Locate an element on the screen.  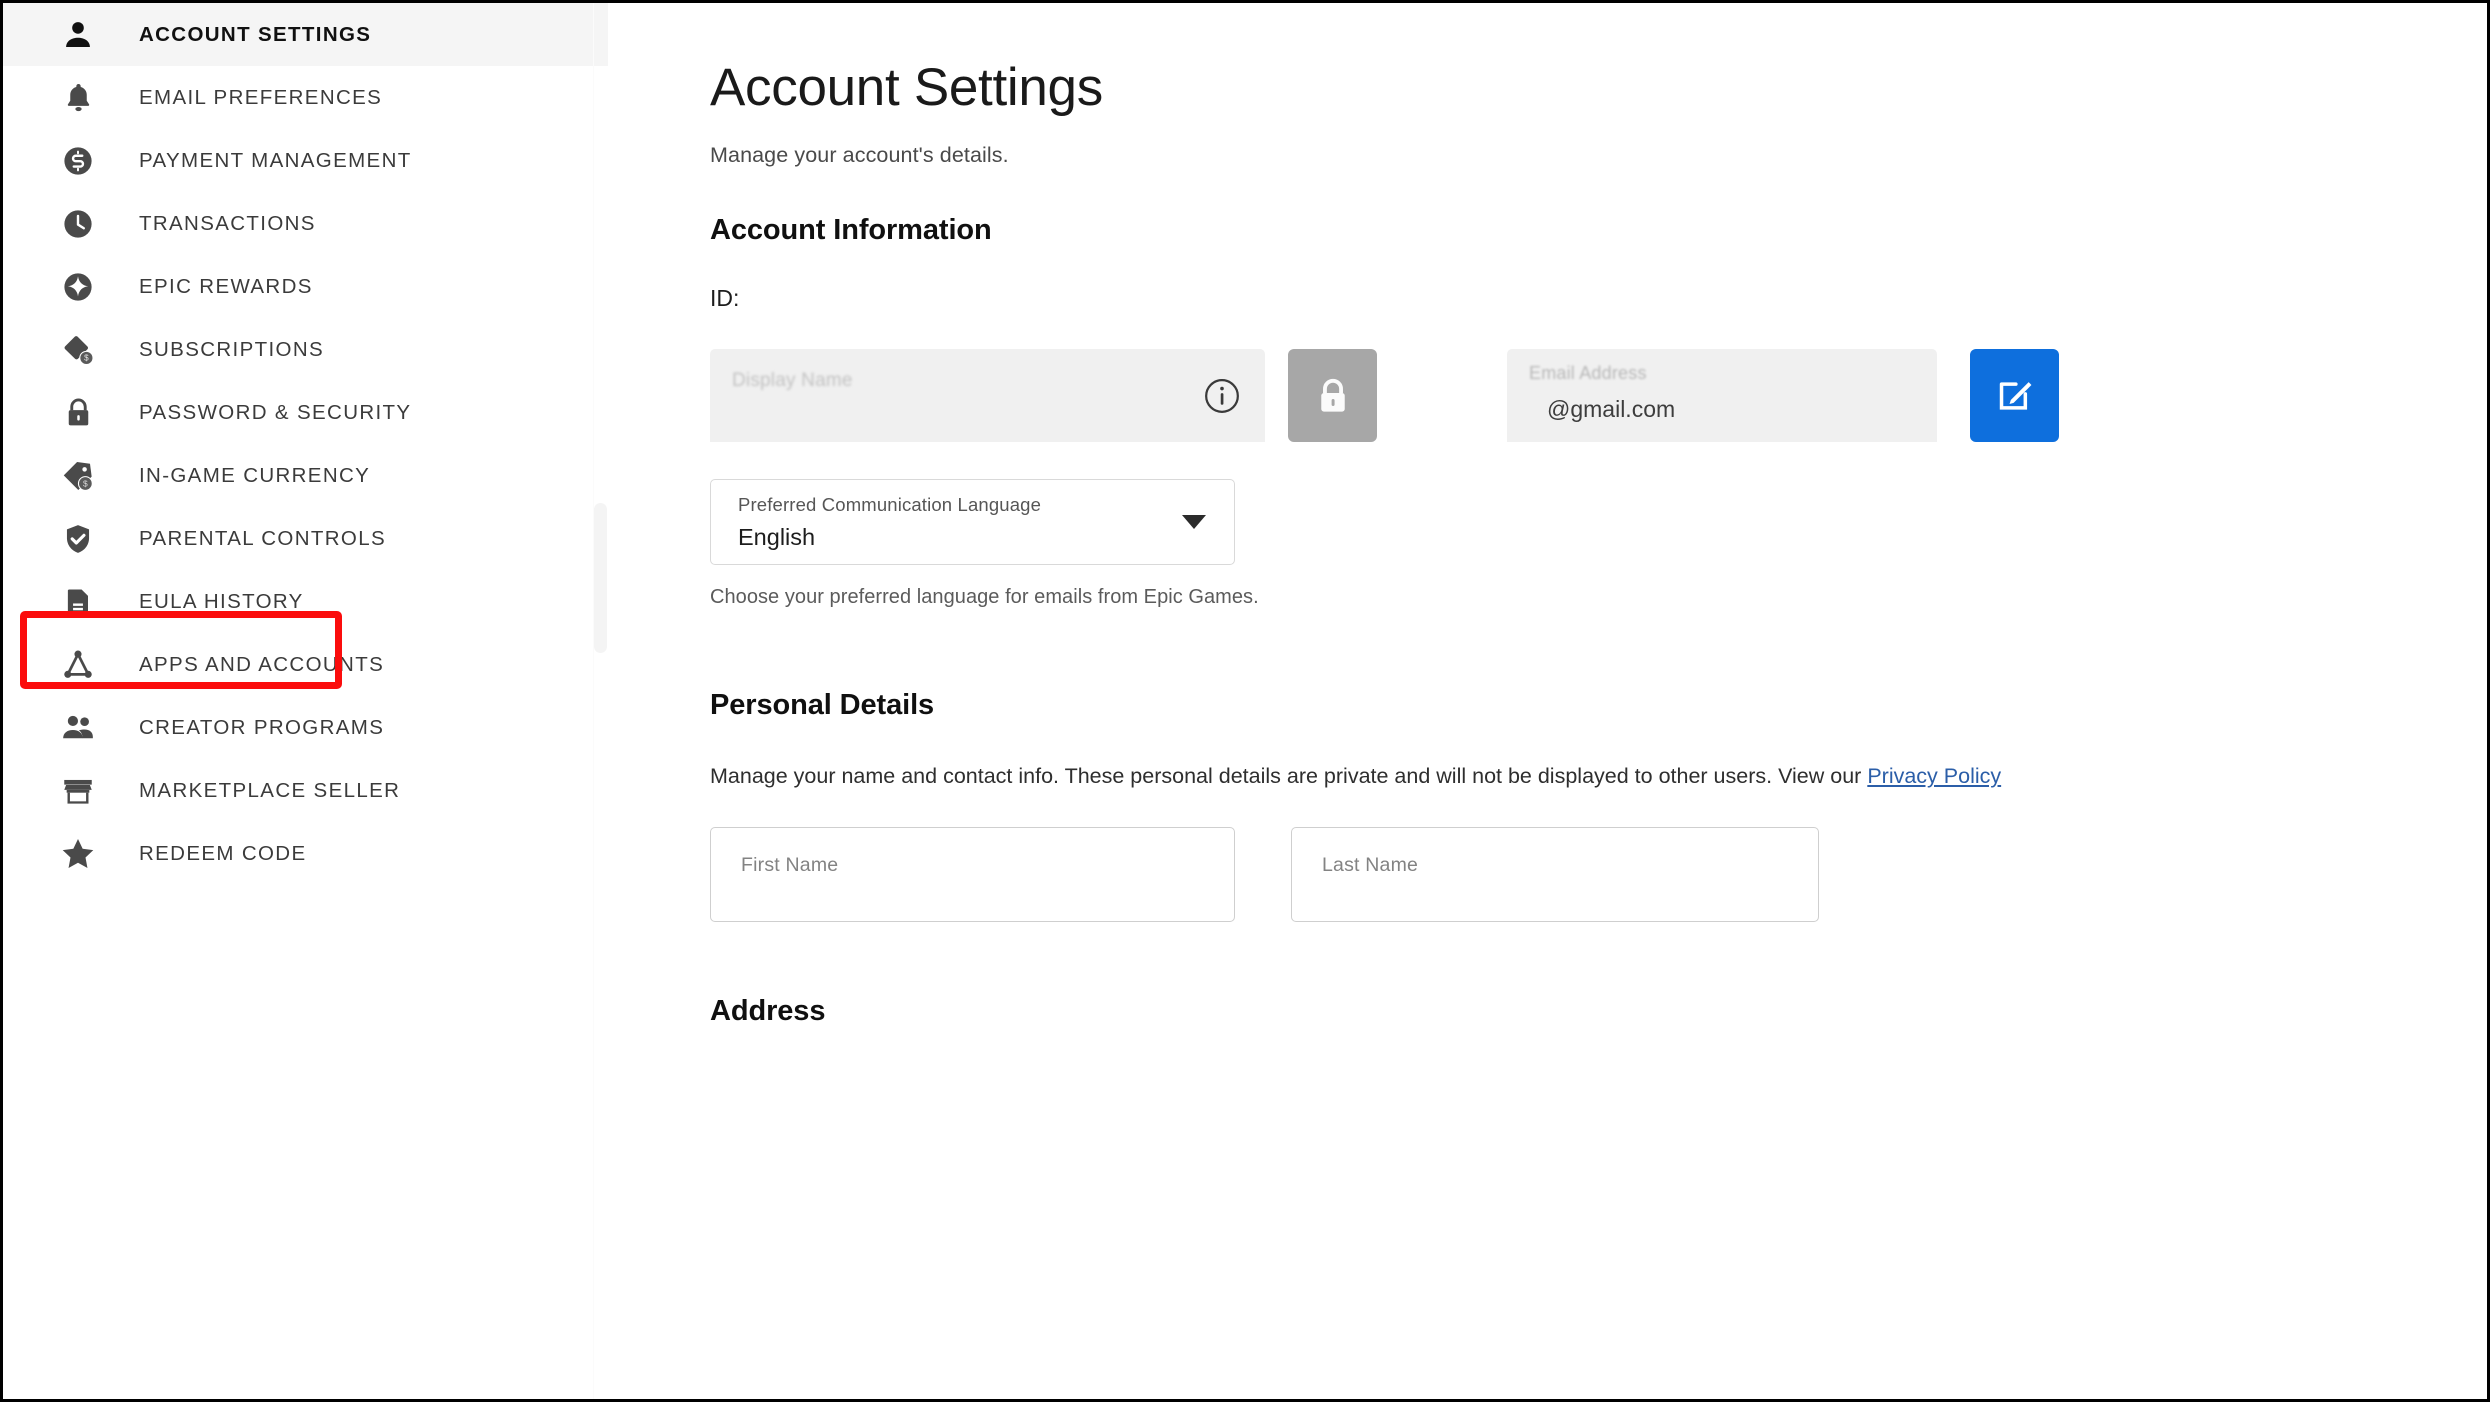
sidebar-scrollbar-thumb is located at coordinates (600, 578).